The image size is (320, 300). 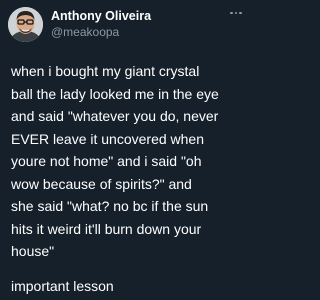 What do you see at coordinates (106, 228) in the screenshot?
I see `tweet-text-line: hits it weird it'll burn down your` at bounding box center [106, 228].